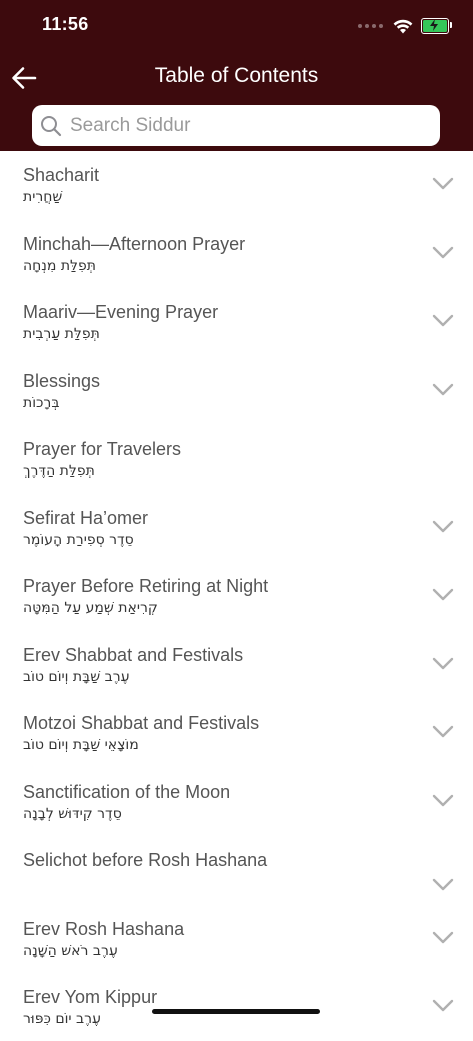  I want to click on toc-item-title: Blessings, so click(62, 380).